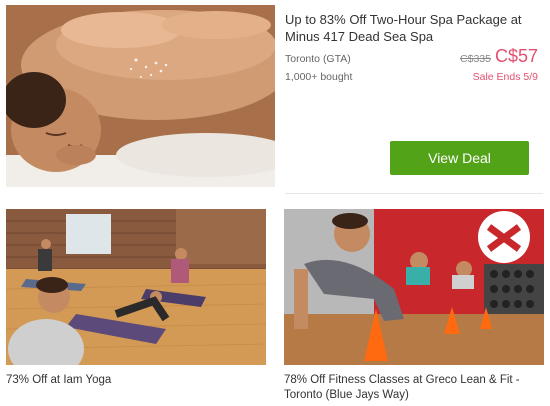 The width and height of the screenshot is (550, 406). Describe the element at coordinates (459, 158) in the screenshot. I see `view-deal-button: View Deal` at that location.